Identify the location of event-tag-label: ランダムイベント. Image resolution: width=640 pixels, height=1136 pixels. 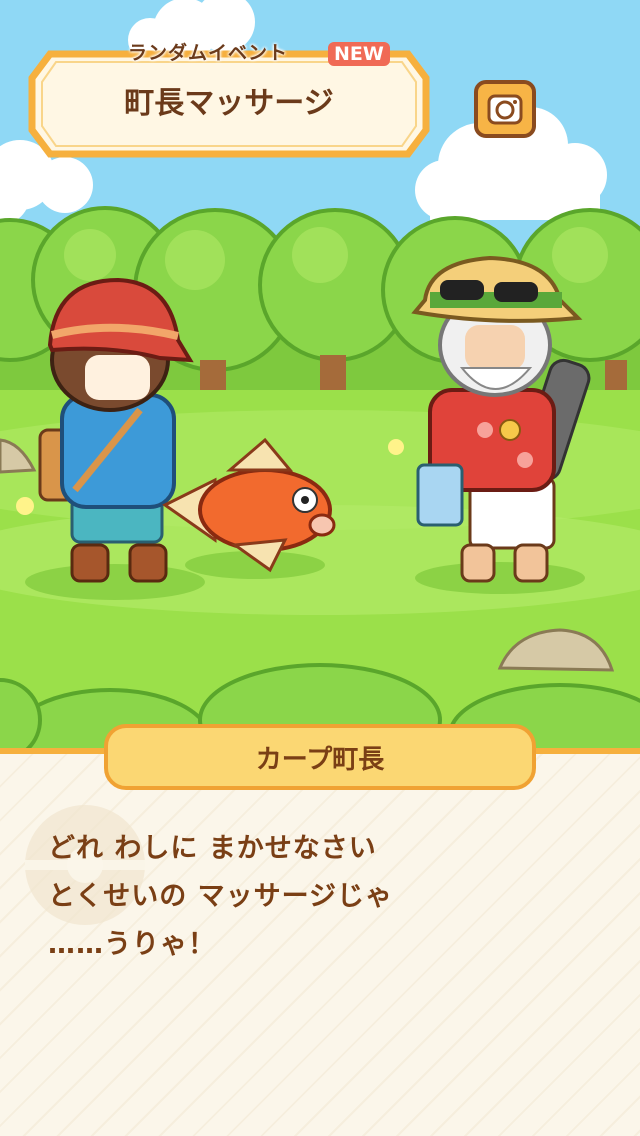
(208, 53).